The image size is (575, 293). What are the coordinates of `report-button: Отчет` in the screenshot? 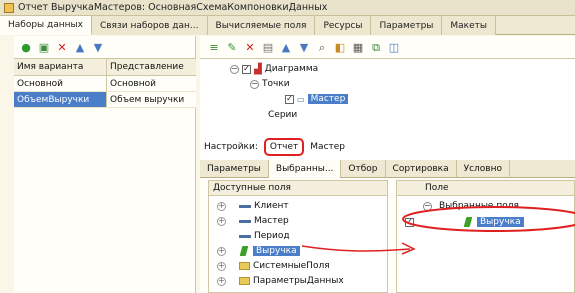 It's located at (284, 147).